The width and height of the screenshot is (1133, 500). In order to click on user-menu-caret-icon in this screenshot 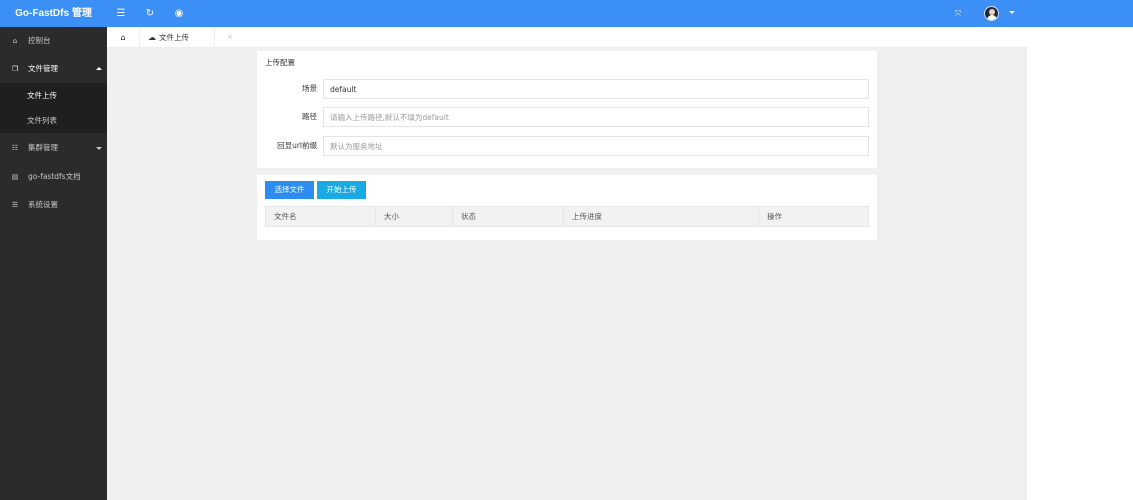, I will do `click(1012, 12)`.